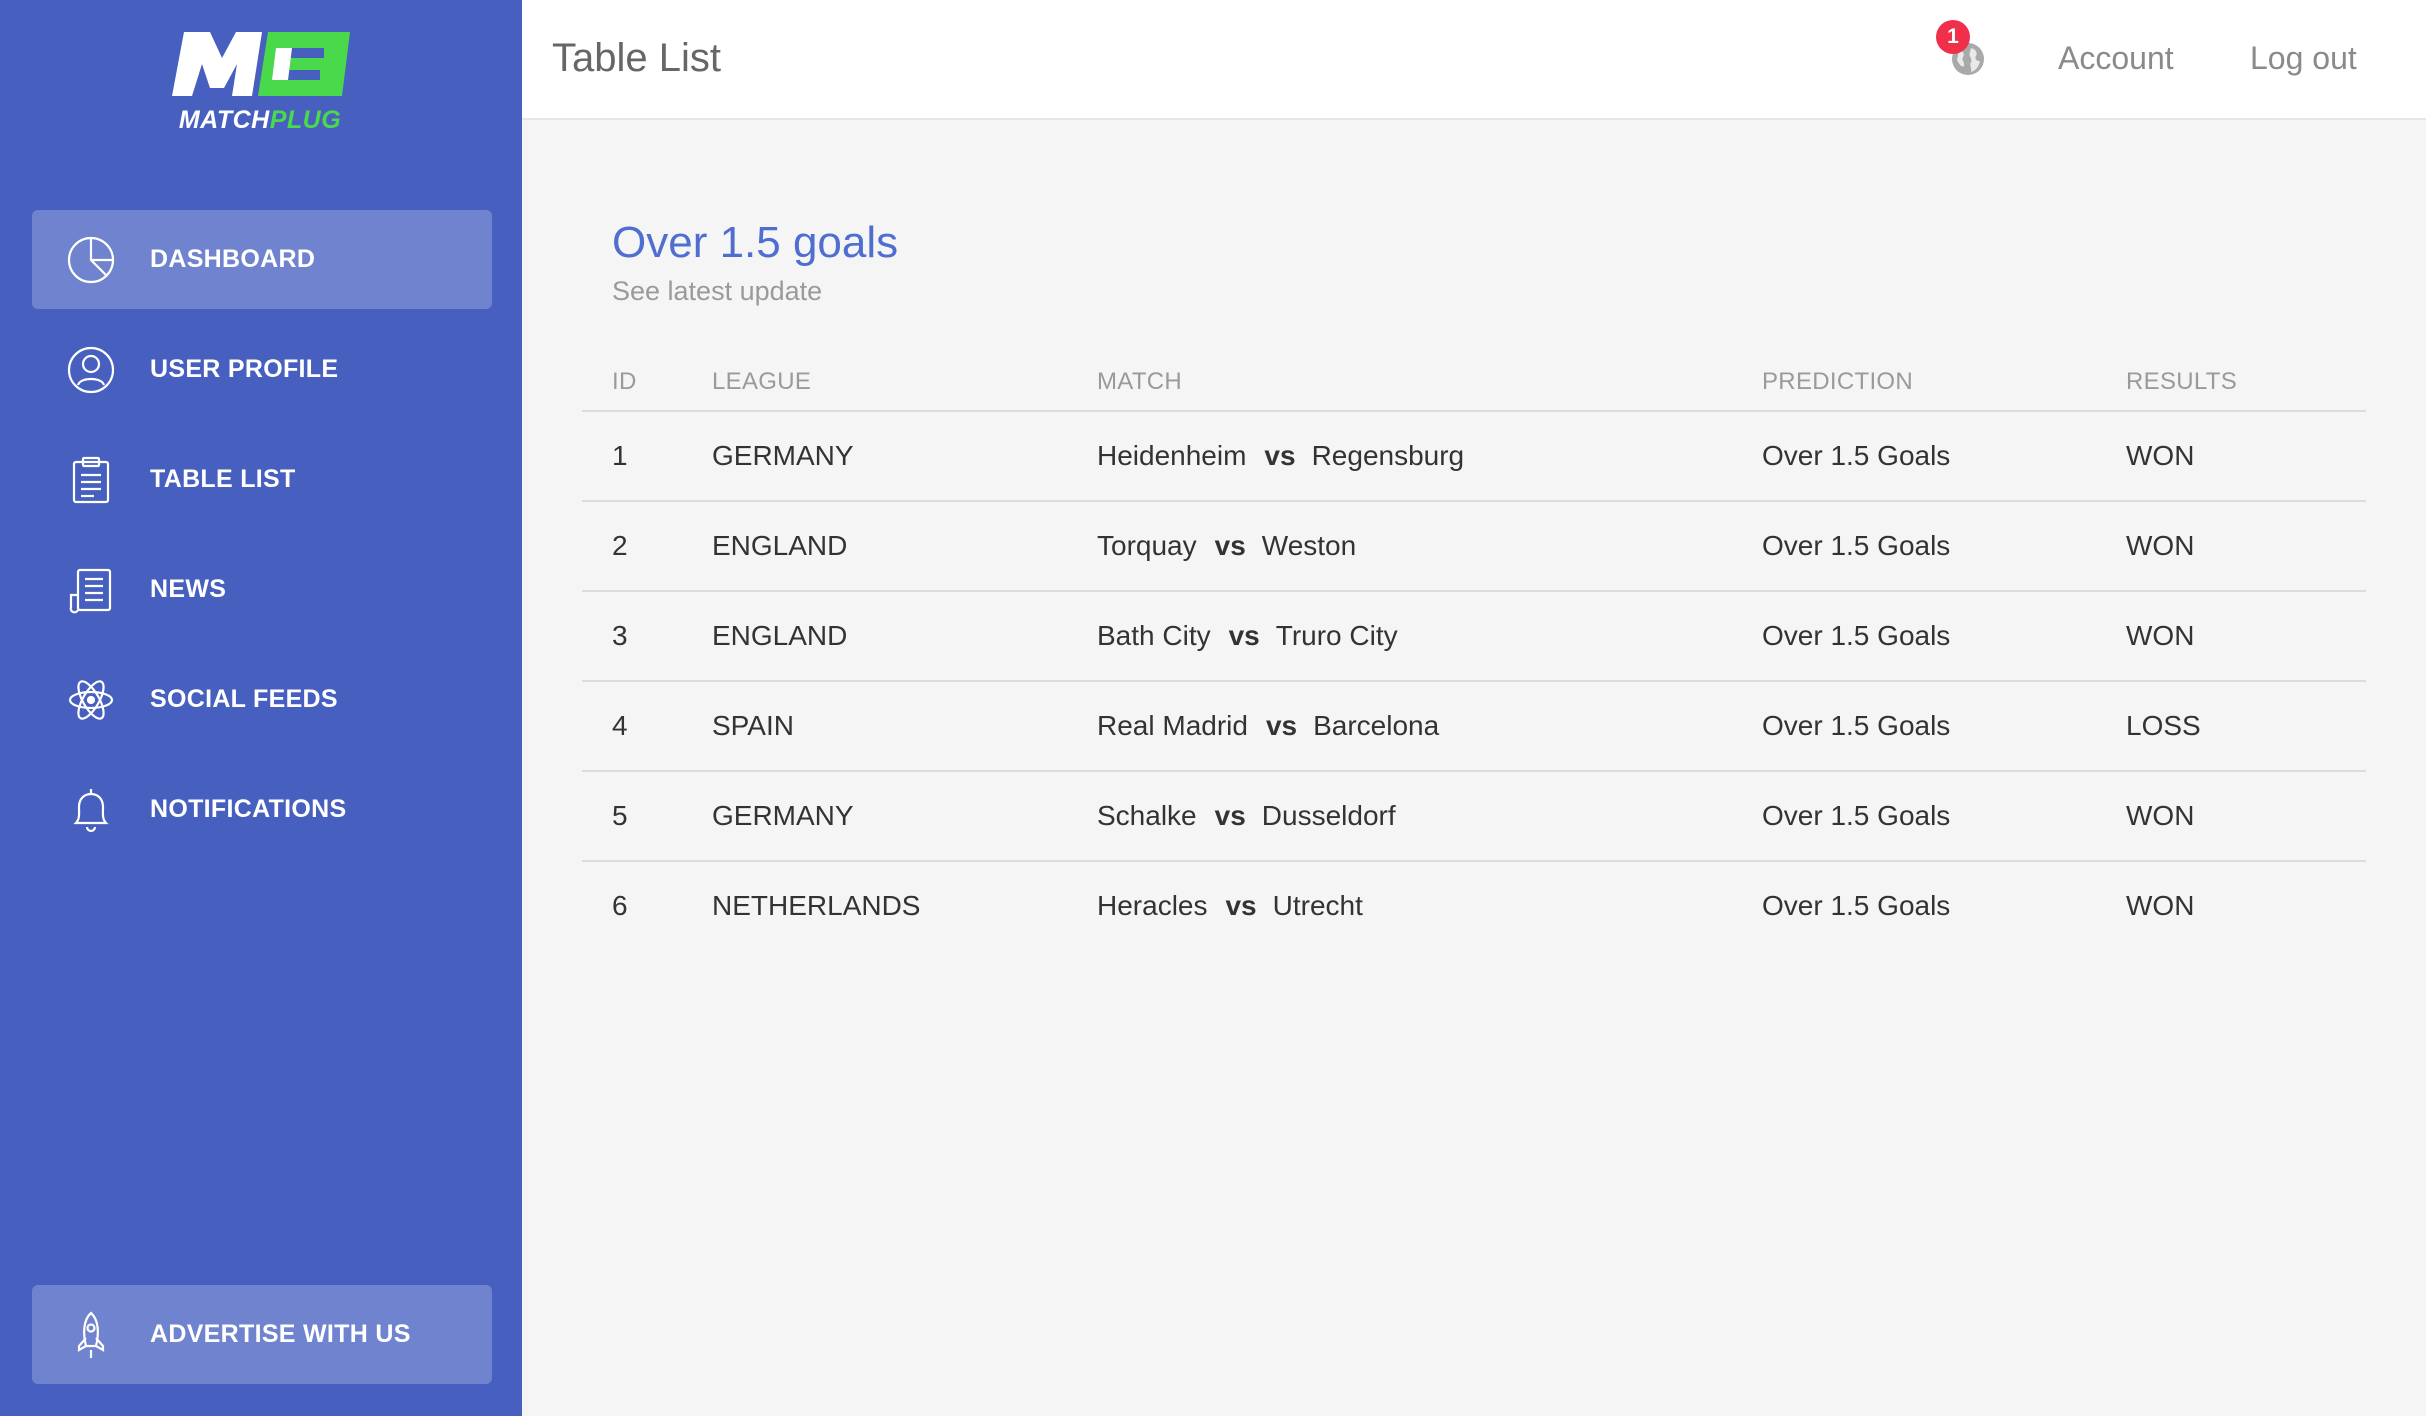 Image resolution: width=2426 pixels, height=1416 pixels. Describe the element at coordinates (1309, 545) in the screenshot. I see `away-team: Weston` at that location.